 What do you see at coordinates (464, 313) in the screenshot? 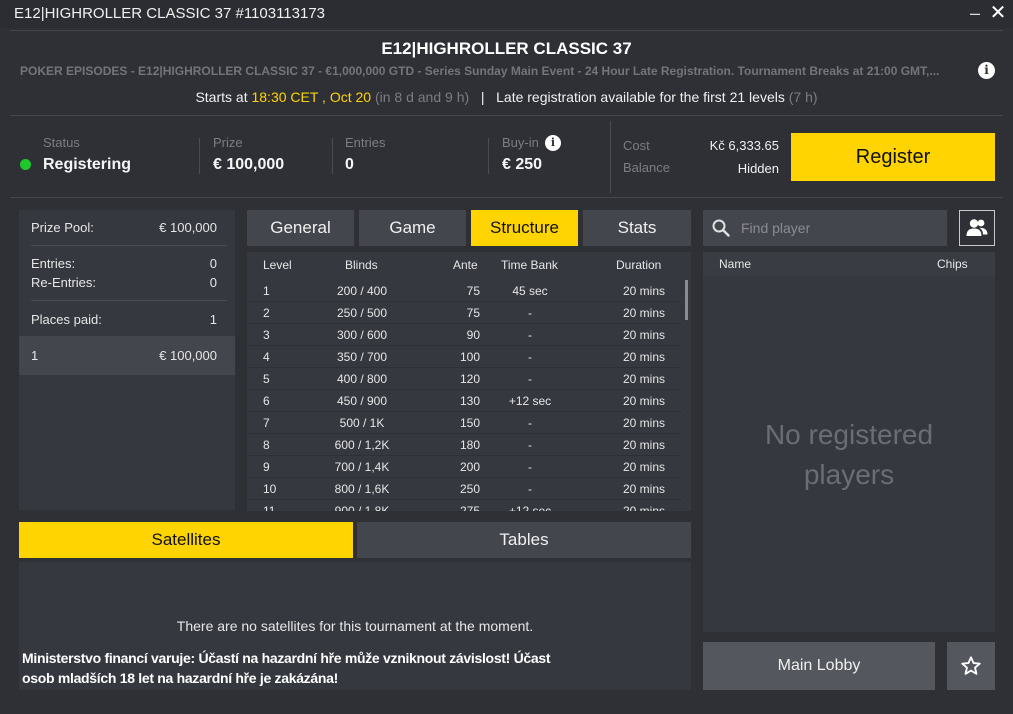
I see `table-row: 2 250 / 500 75 - 20 mins` at bounding box center [464, 313].